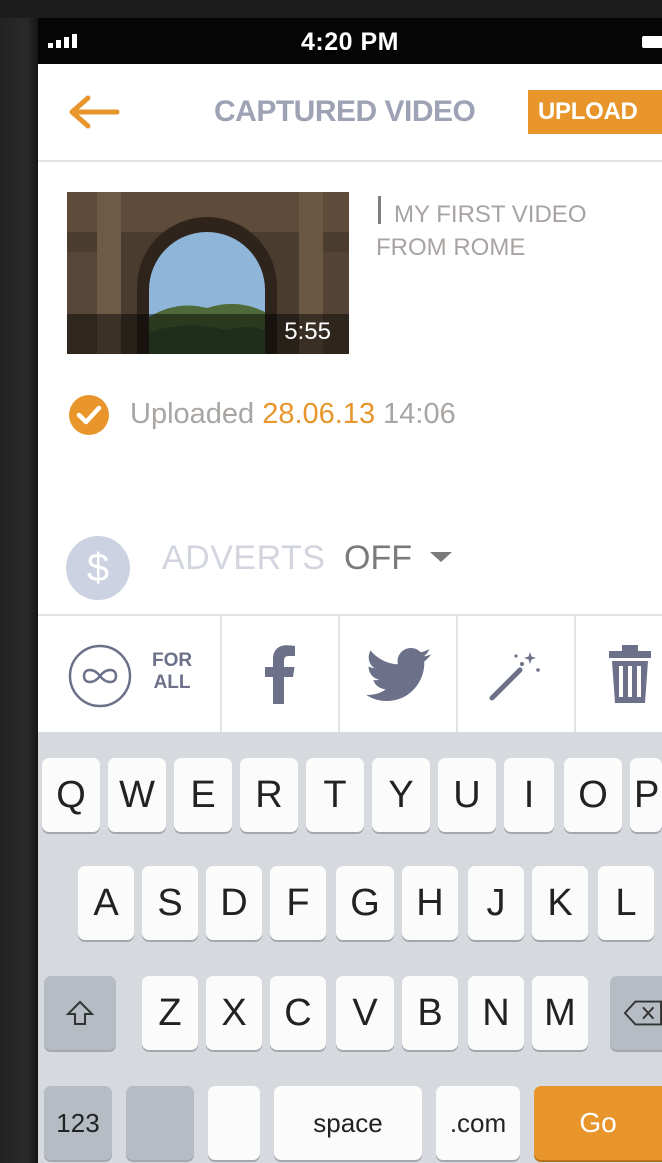 This screenshot has height=1163, width=662. I want to click on key-h: H, so click(430, 903).